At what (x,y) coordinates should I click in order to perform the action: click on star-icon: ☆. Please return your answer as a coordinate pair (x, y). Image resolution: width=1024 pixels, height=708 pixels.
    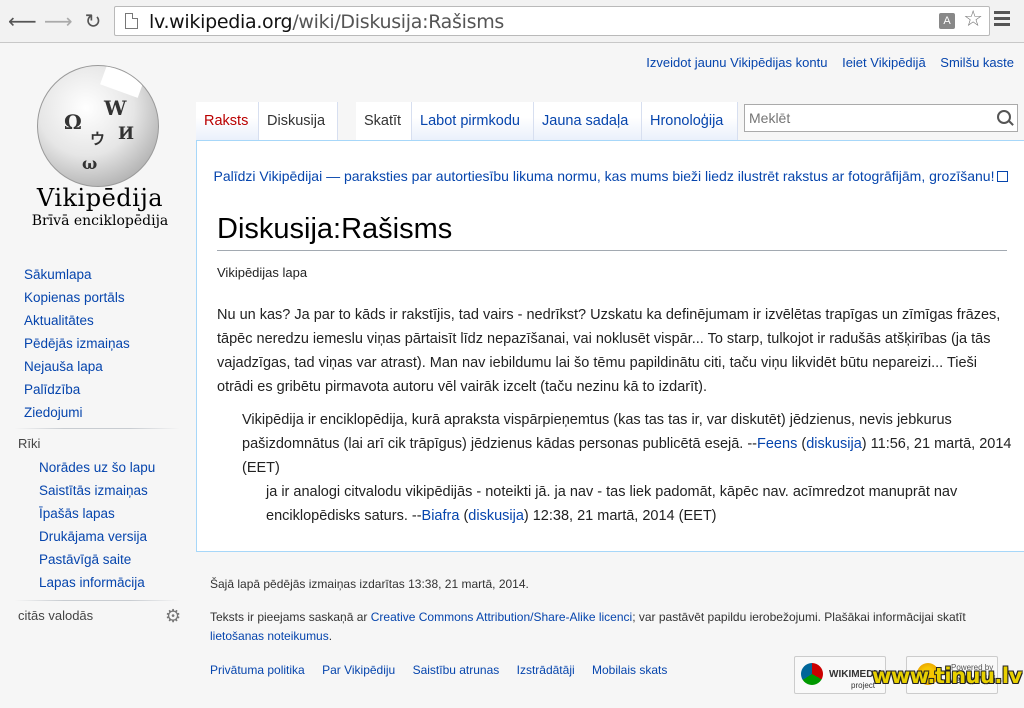
    Looking at the image, I should click on (973, 19).